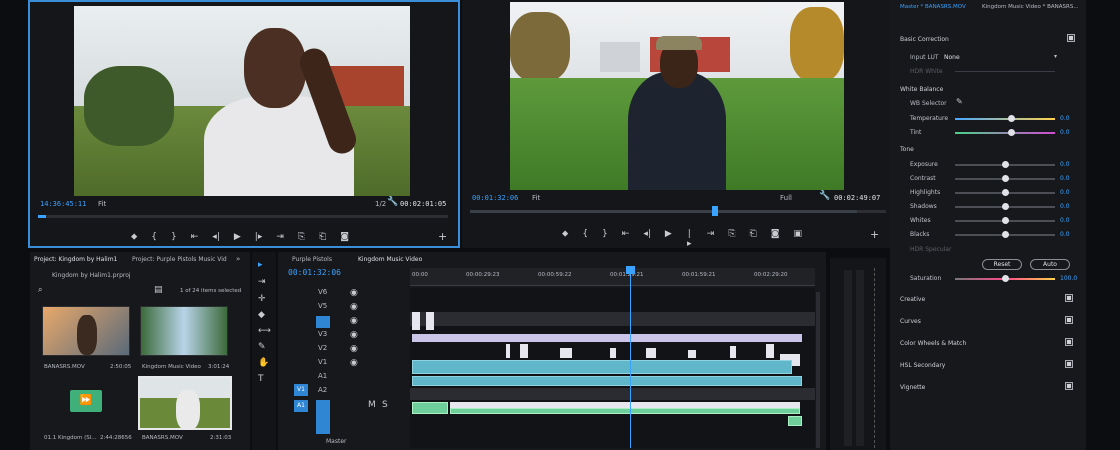 This screenshot has height=450, width=1120. I want to click on playhead, so click(630, 357).